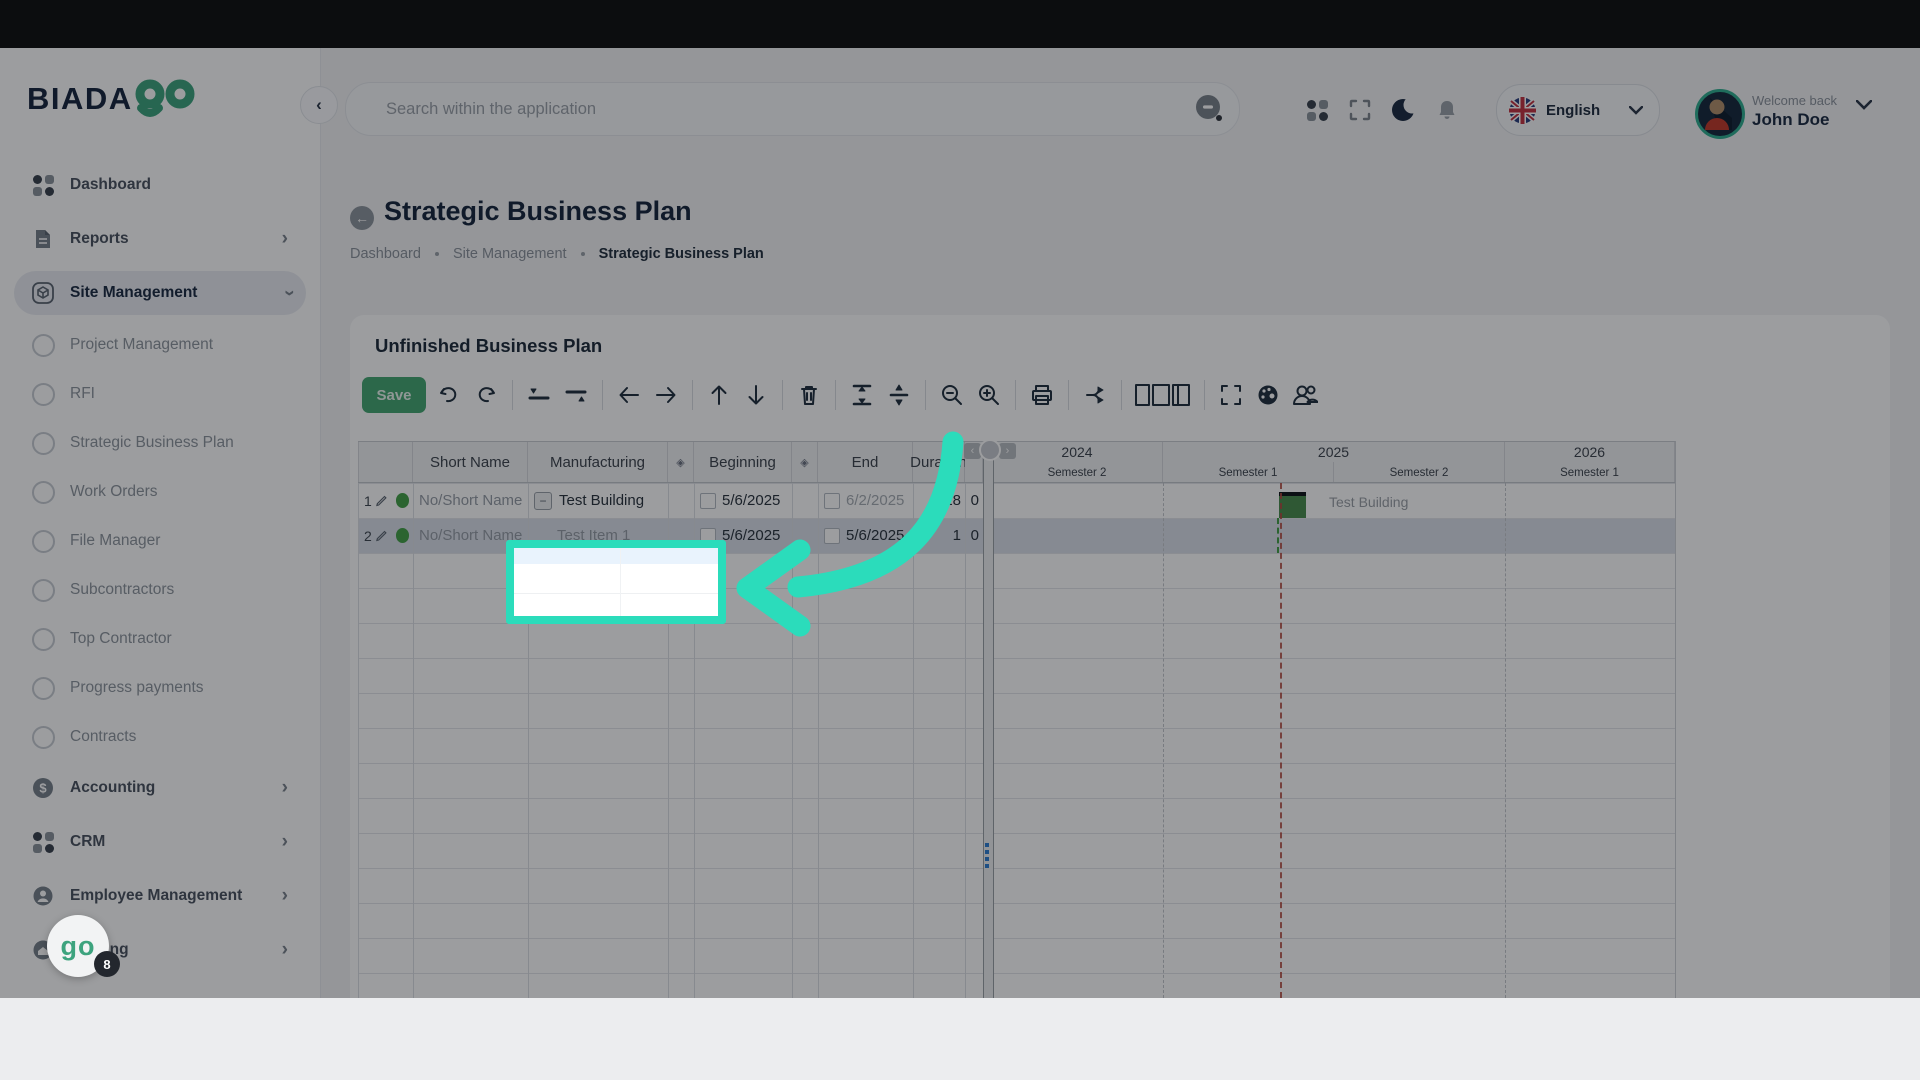 Image resolution: width=1920 pixels, height=1080 pixels. Describe the element at coordinates (156, 895) in the screenshot. I see `sidebar-item-label: Employee Management` at that location.